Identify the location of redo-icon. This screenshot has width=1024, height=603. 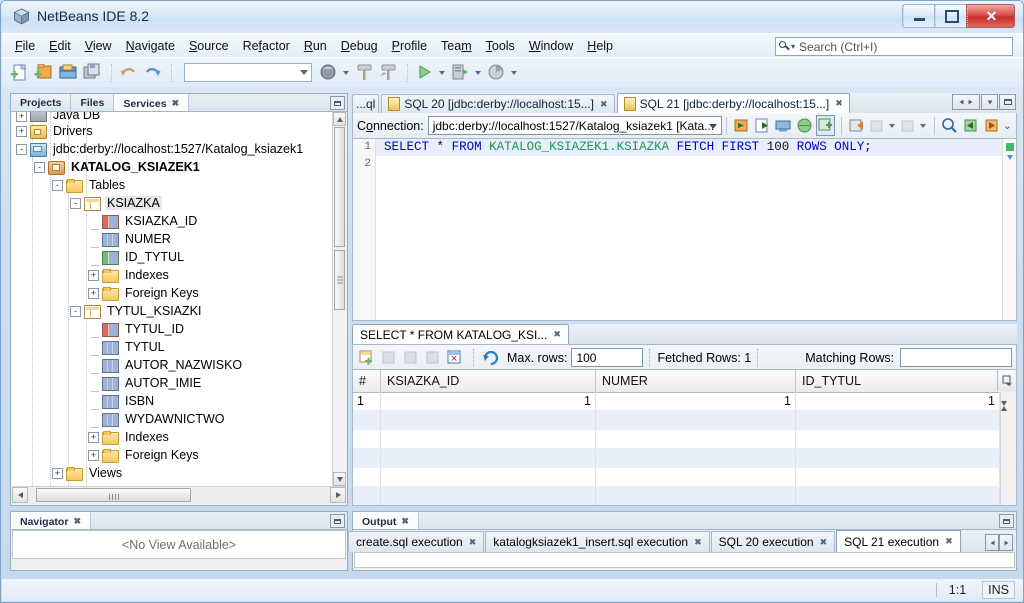
(152, 72).